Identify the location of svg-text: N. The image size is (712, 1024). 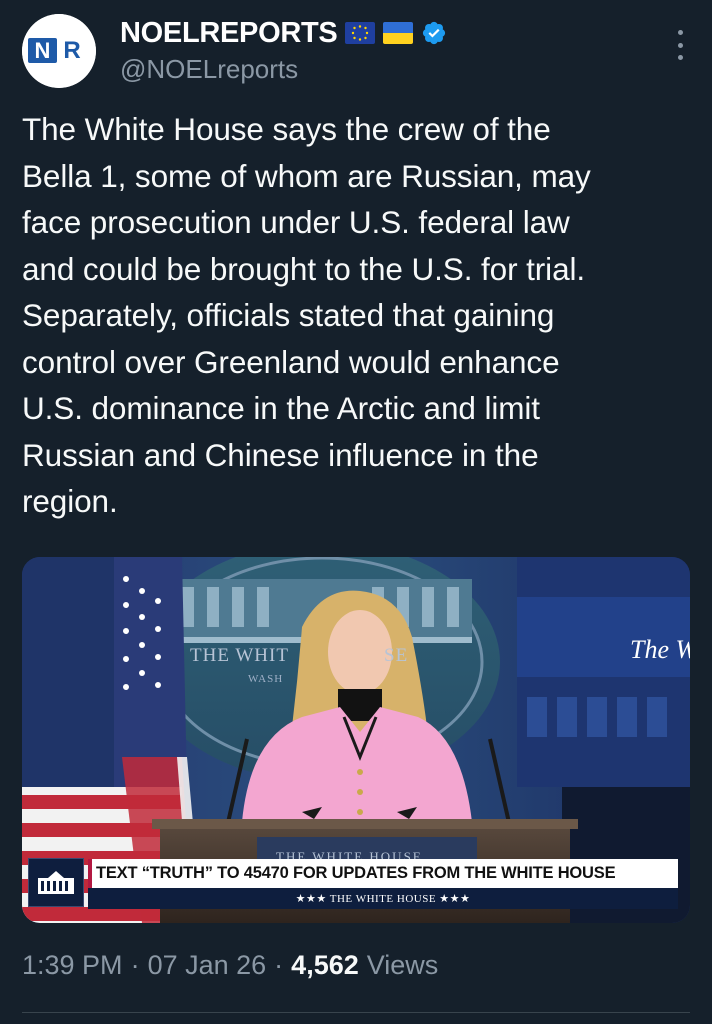
(43, 50).